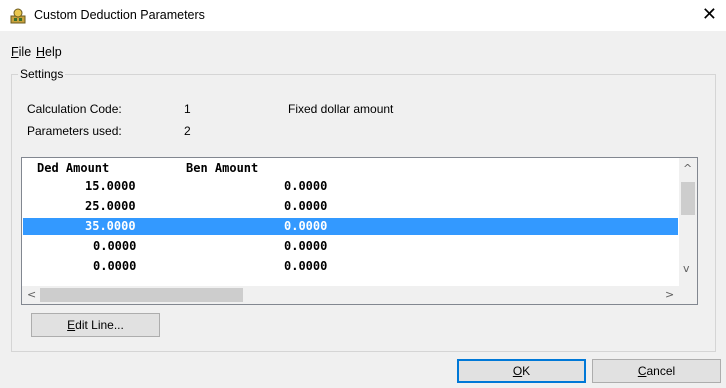  I want to click on settings-legend: Settings, so click(42, 74).